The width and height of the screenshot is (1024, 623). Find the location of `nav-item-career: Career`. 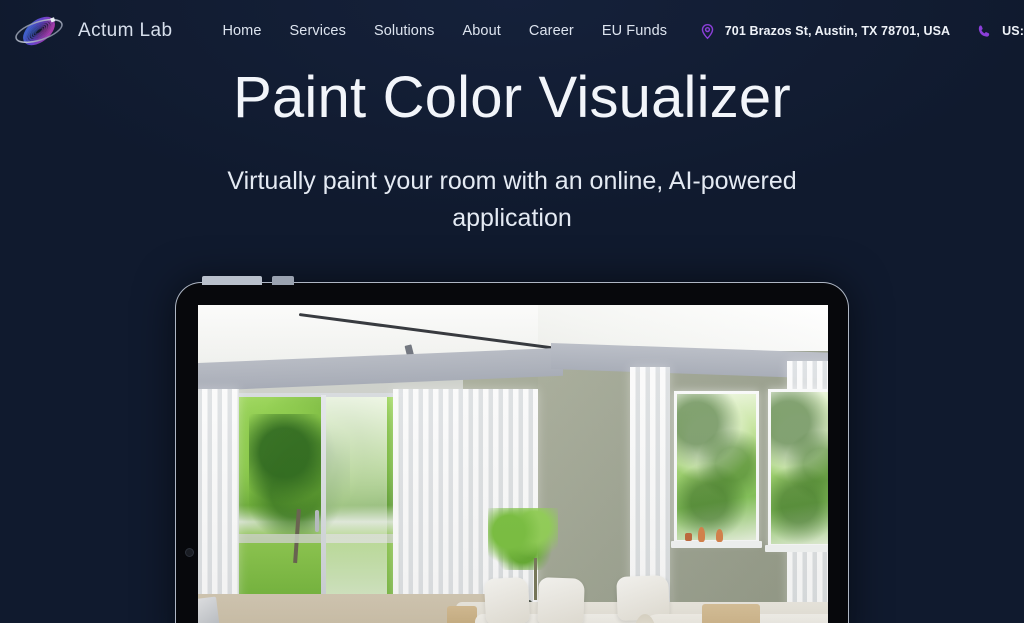

nav-item-career: Career is located at coordinates (551, 31).